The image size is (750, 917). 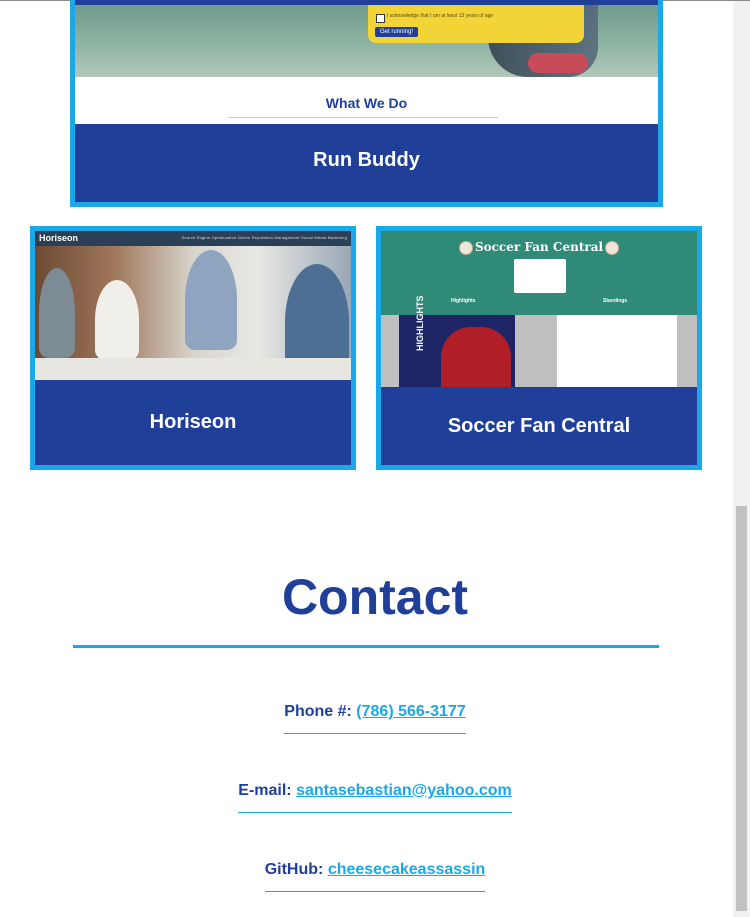 I want to click on soccer-site-title-text: Soccer Fan Central, so click(x=539, y=247).